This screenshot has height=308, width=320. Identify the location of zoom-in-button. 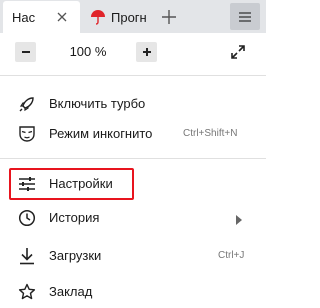
(146, 52).